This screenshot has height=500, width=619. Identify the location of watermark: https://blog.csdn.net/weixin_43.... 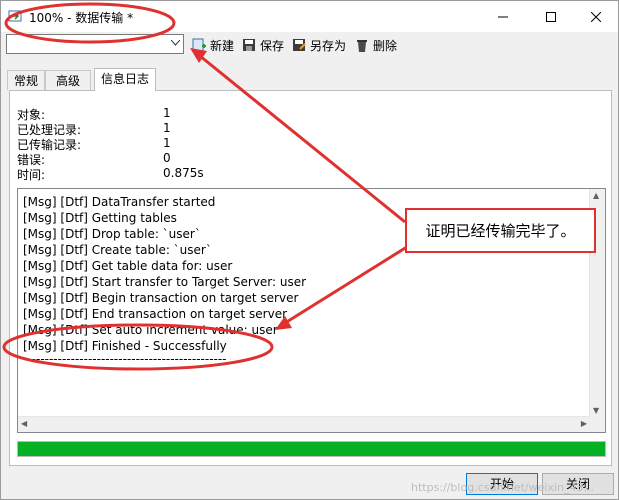
(503, 487).